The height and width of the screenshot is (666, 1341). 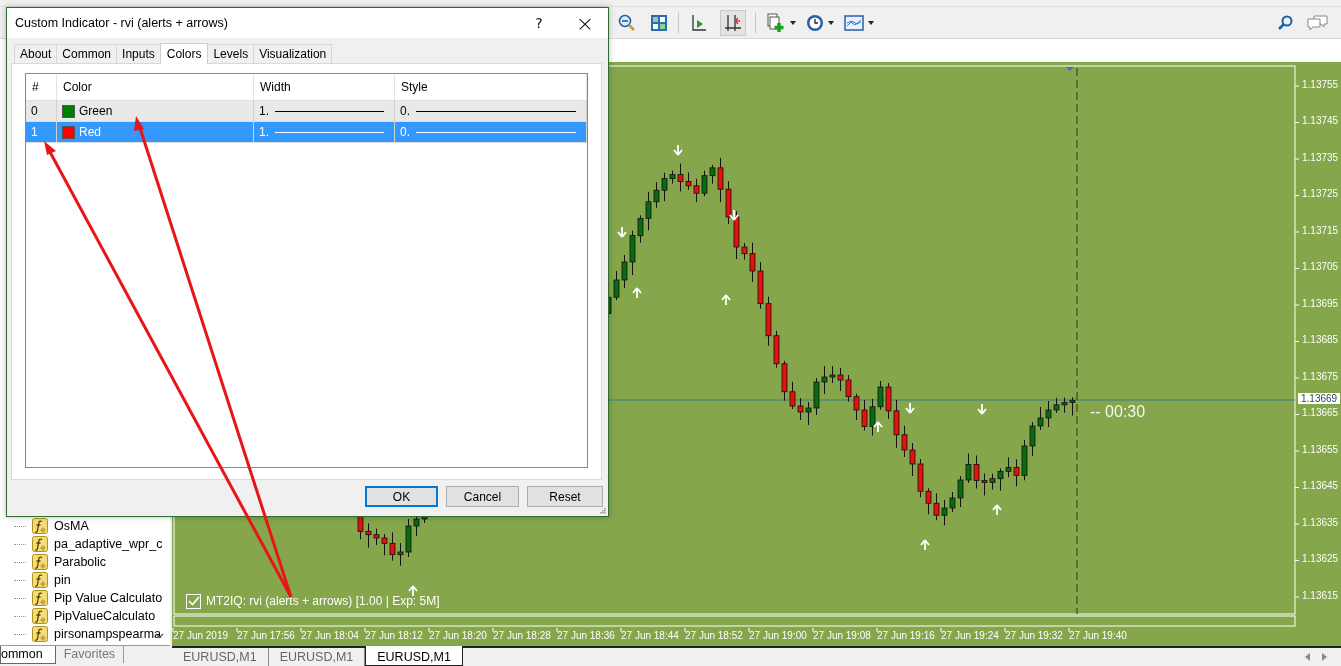 What do you see at coordinates (906, 635) in the screenshot?
I see `time-axis-label: 27 Jun 19:16` at bounding box center [906, 635].